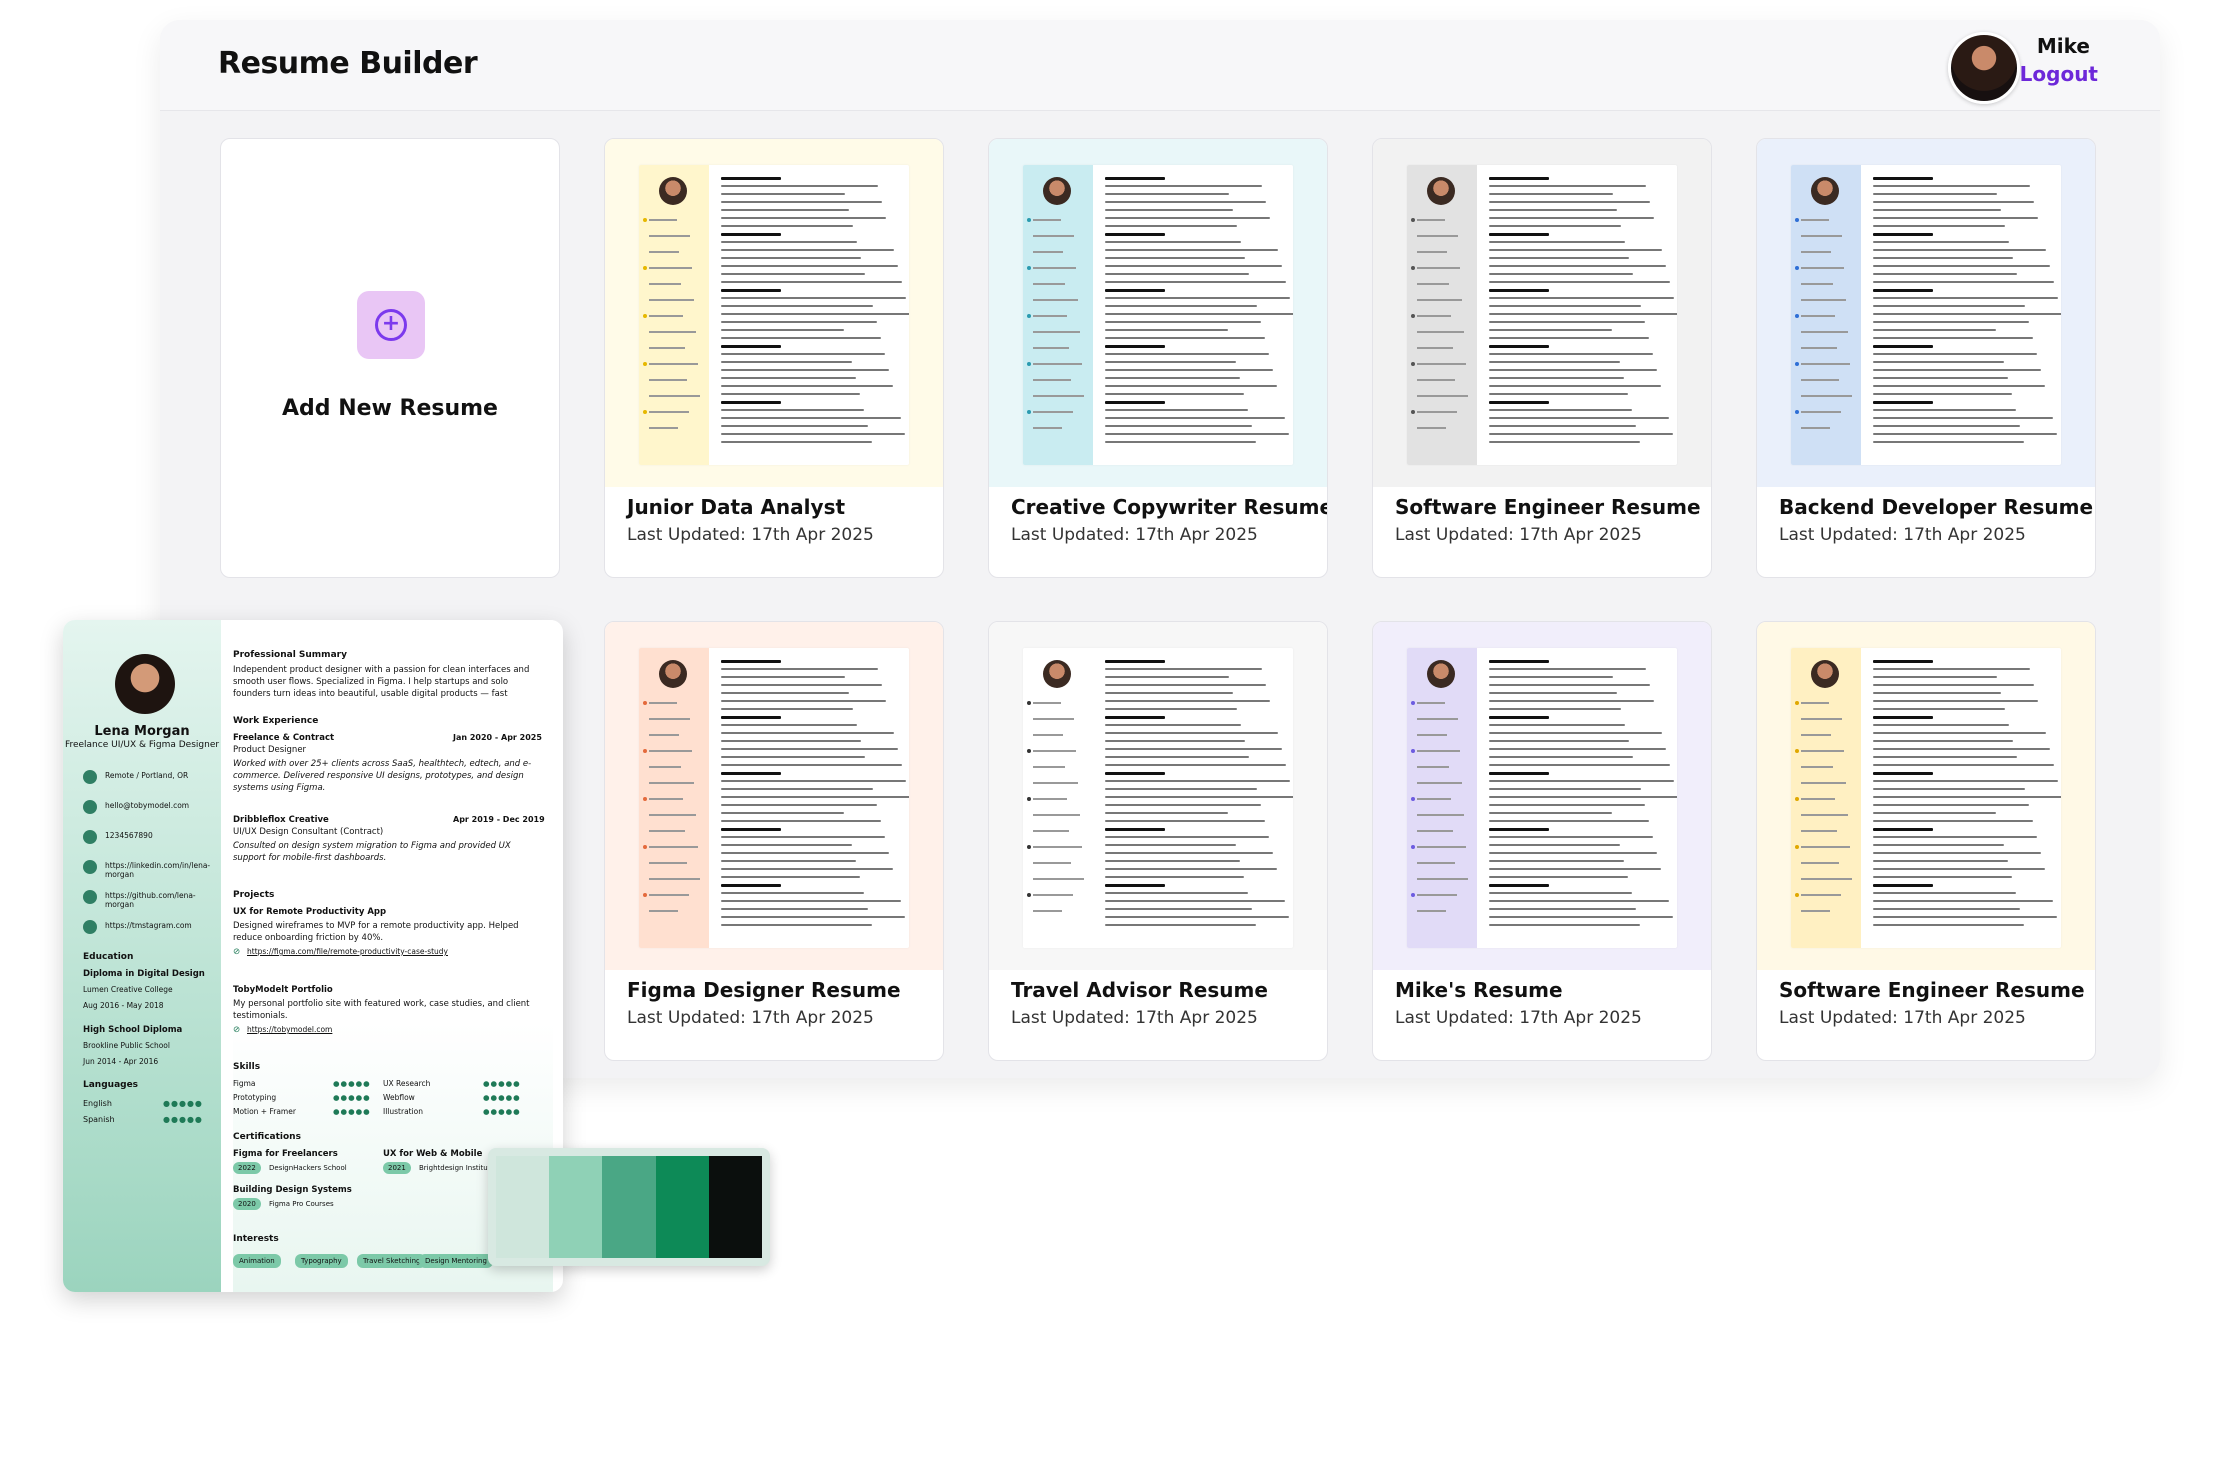  I want to click on skill-item: Webflow, so click(399, 1097).